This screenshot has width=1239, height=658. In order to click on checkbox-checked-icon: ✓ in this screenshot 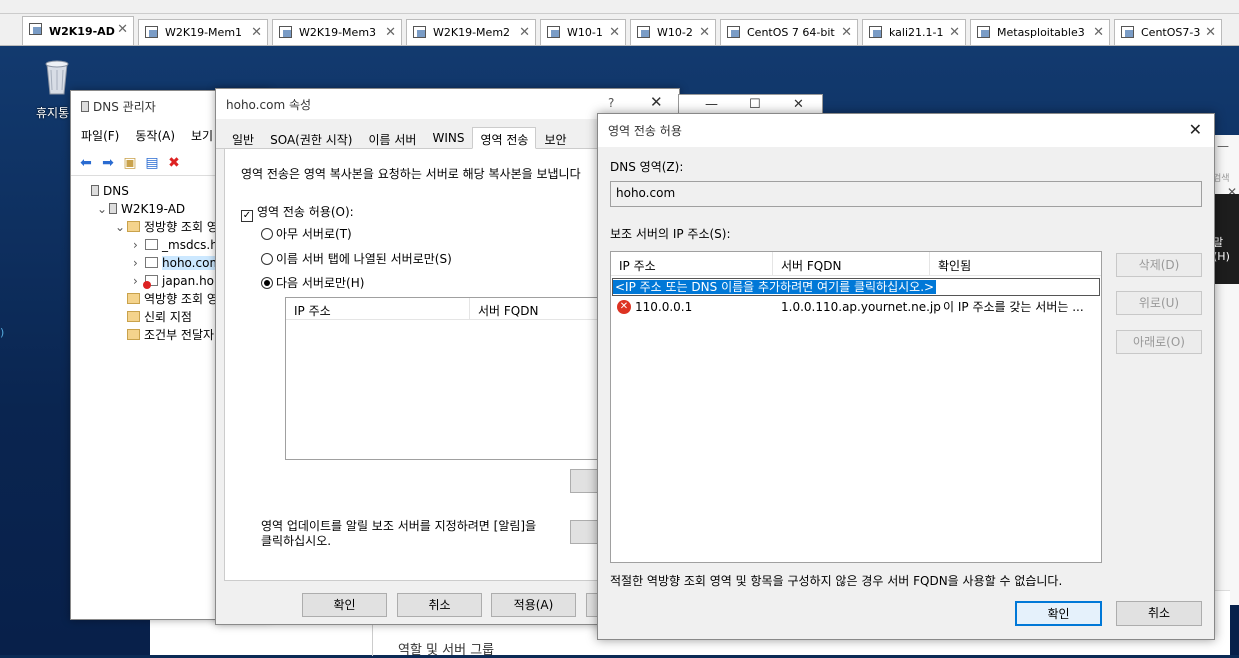, I will do `click(247, 216)`.